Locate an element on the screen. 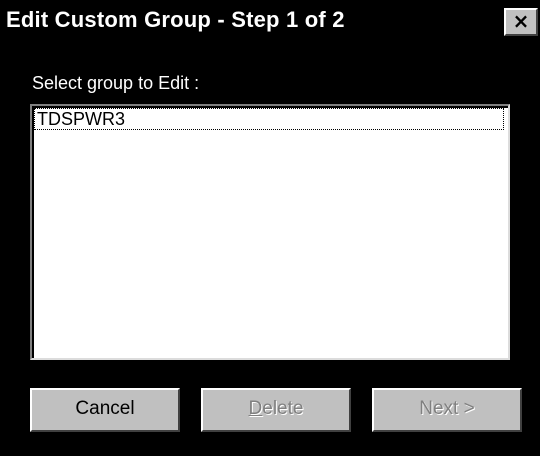  next-button: Next > is located at coordinates (447, 410).